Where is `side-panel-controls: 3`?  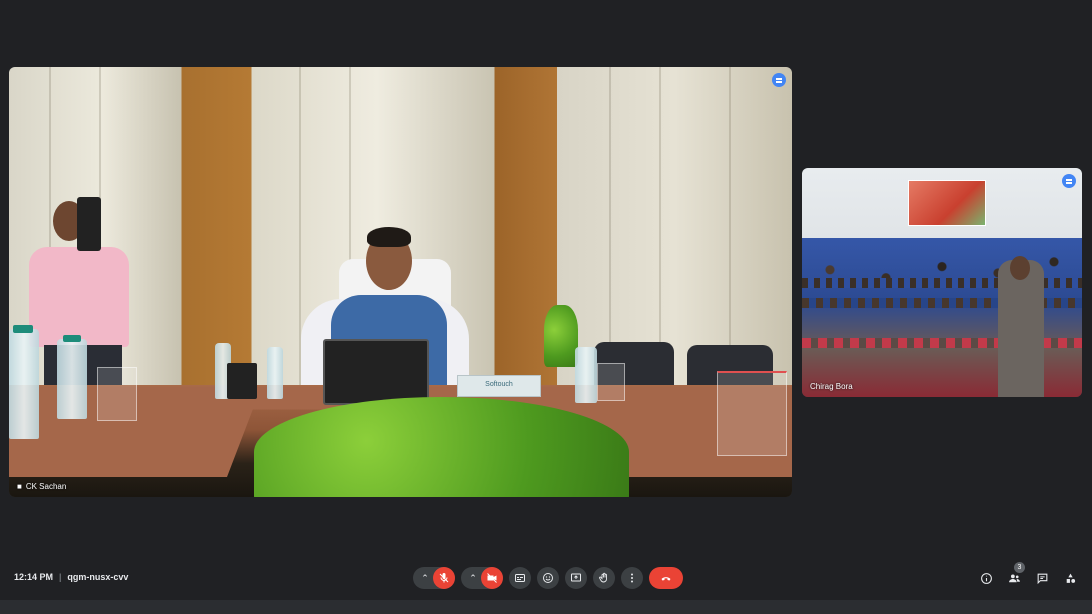
side-panel-controls: 3 is located at coordinates (1028, 574).